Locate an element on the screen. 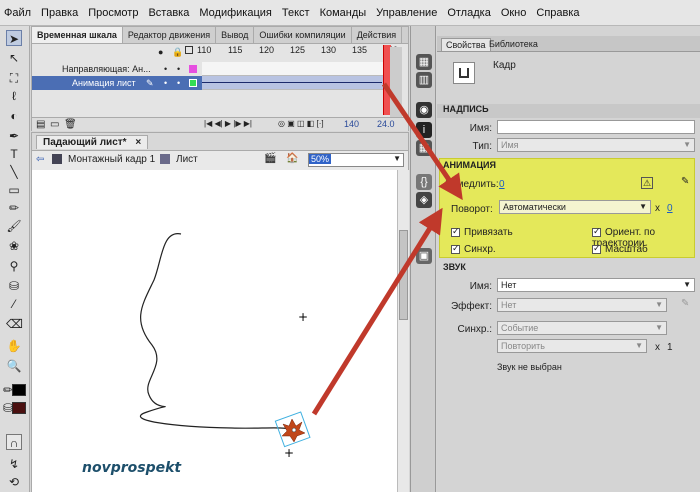 The width and height of the screenshot is (700, 492). annotation-arrows is located at coordinates (387, 249).